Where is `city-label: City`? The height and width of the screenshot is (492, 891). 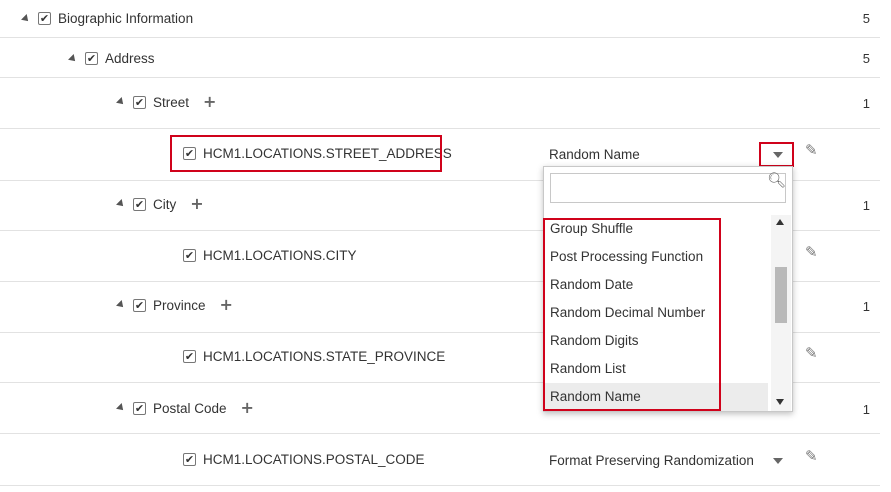
city-label: City is located at coordinates (165, 204).